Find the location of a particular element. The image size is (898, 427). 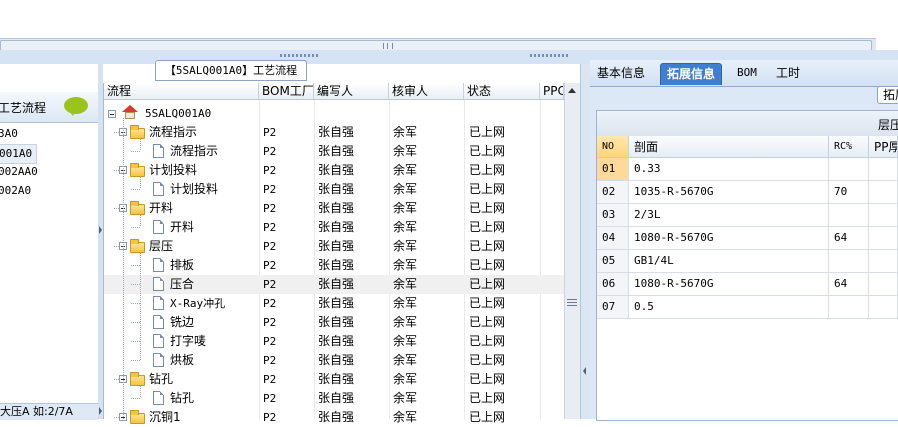

chat-bubble-icon is located at coordinates (76, 106).